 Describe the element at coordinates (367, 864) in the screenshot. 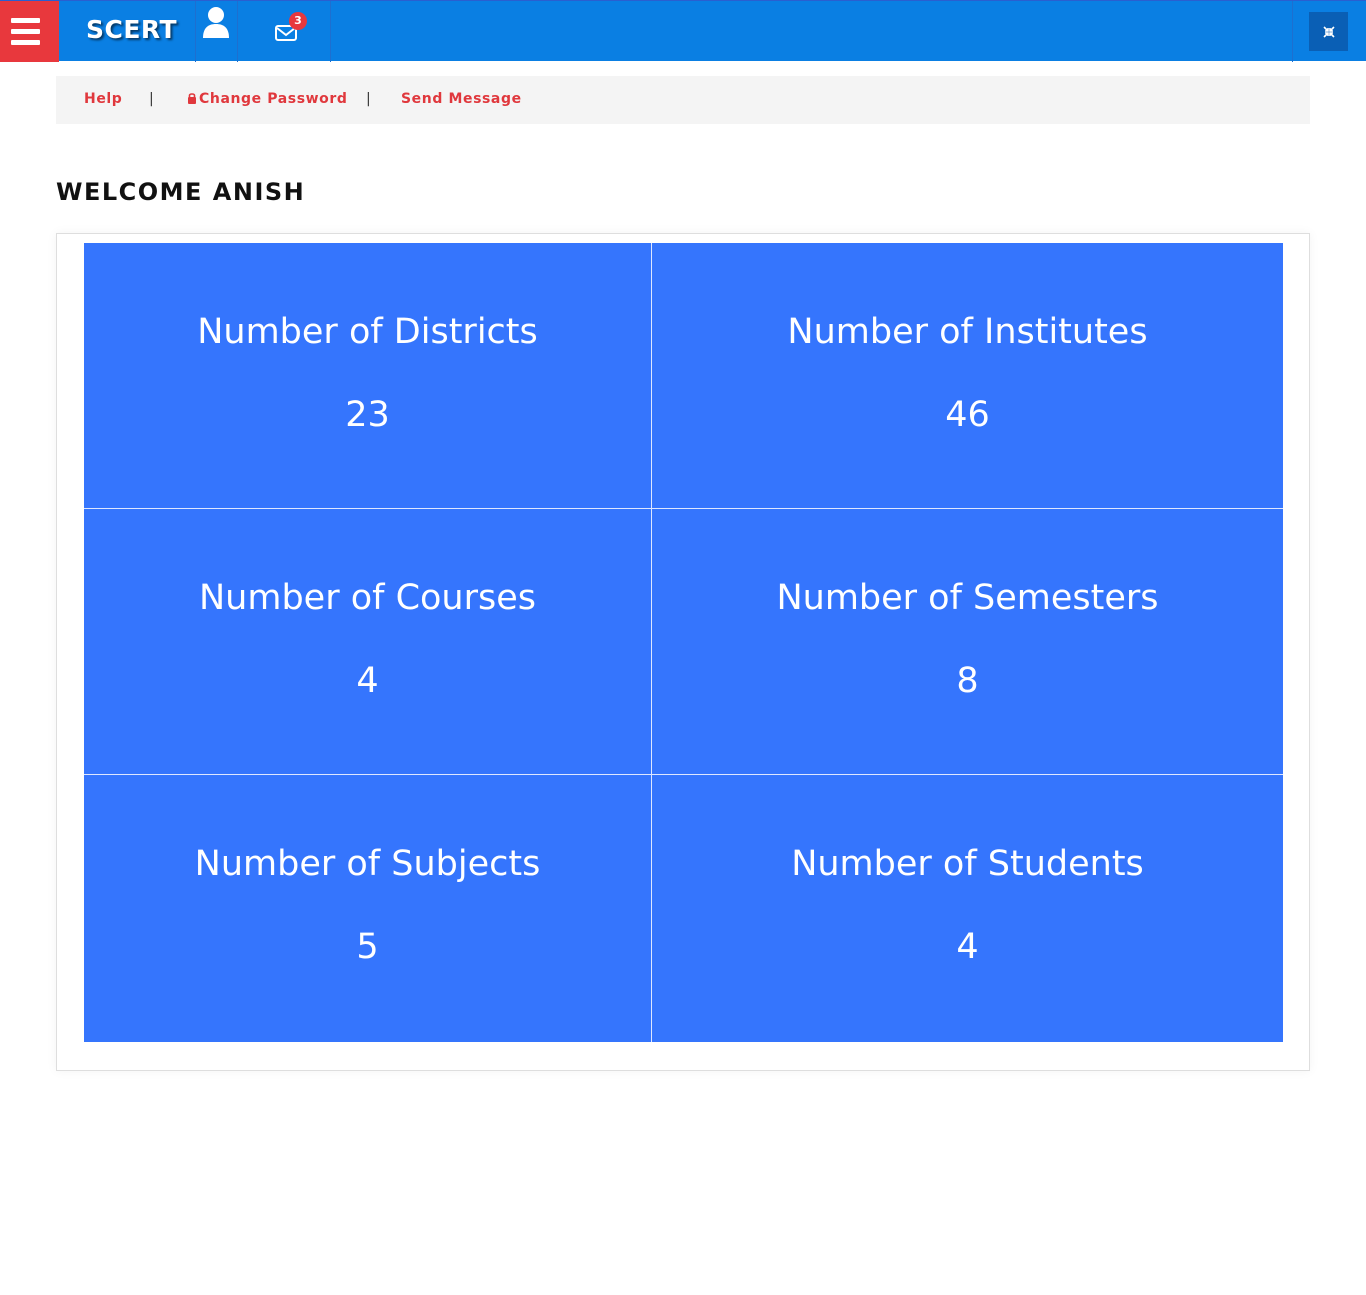

I see `stat-label: Number of Subjects` at that location.